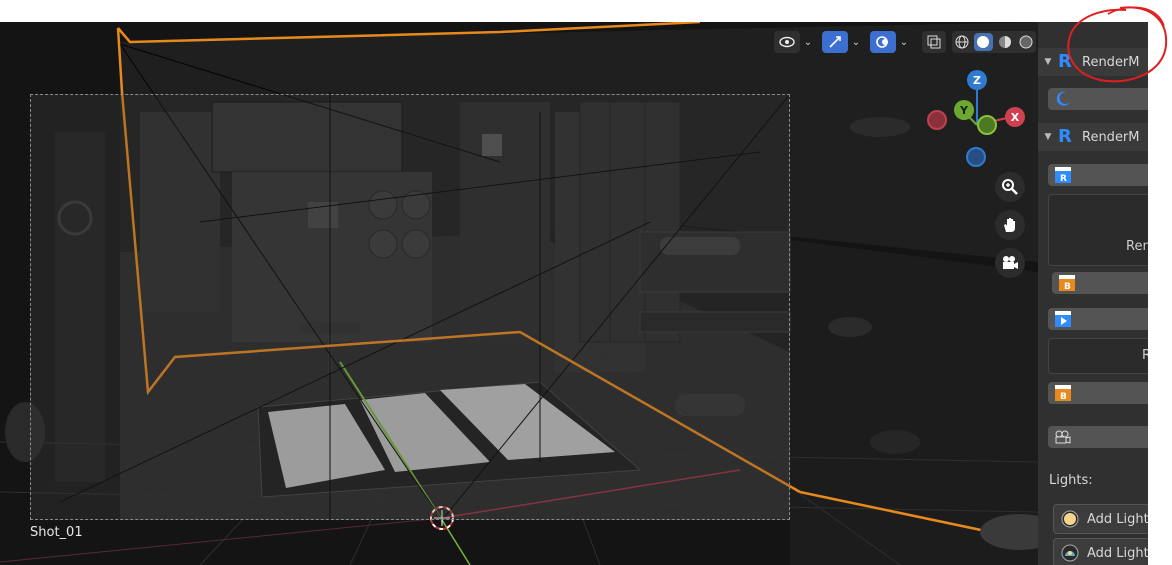  What do you see at coordinates (1065, 136) in the screenshot?
I see `renderman-logo-icon: R` at bounding box center [1065, 136].